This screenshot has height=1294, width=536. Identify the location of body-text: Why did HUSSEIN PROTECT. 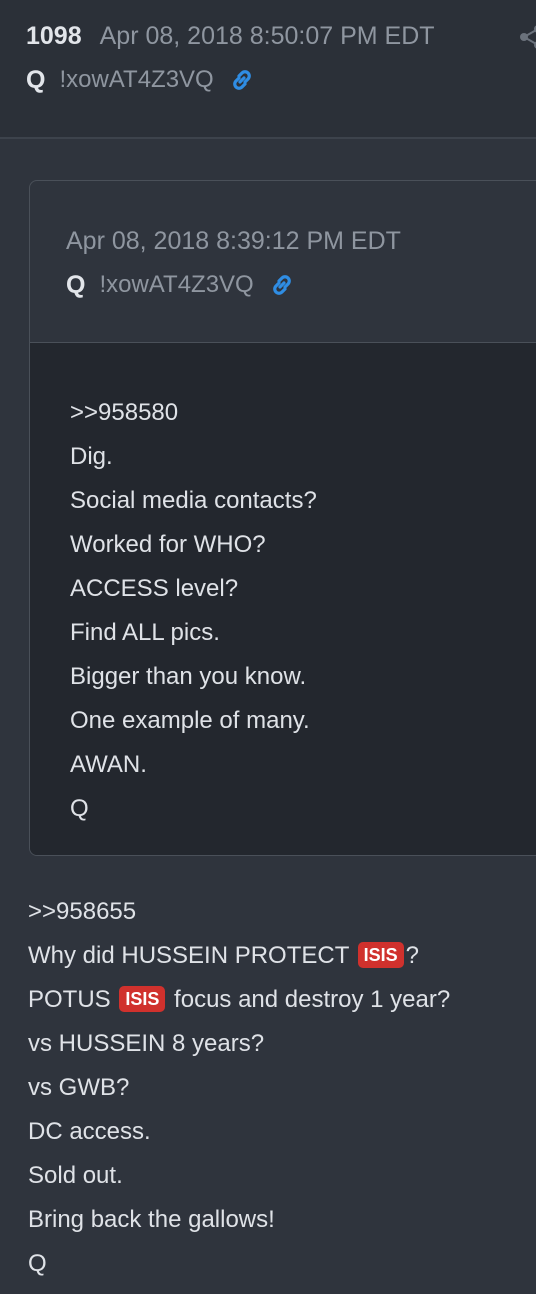
(188, 955).